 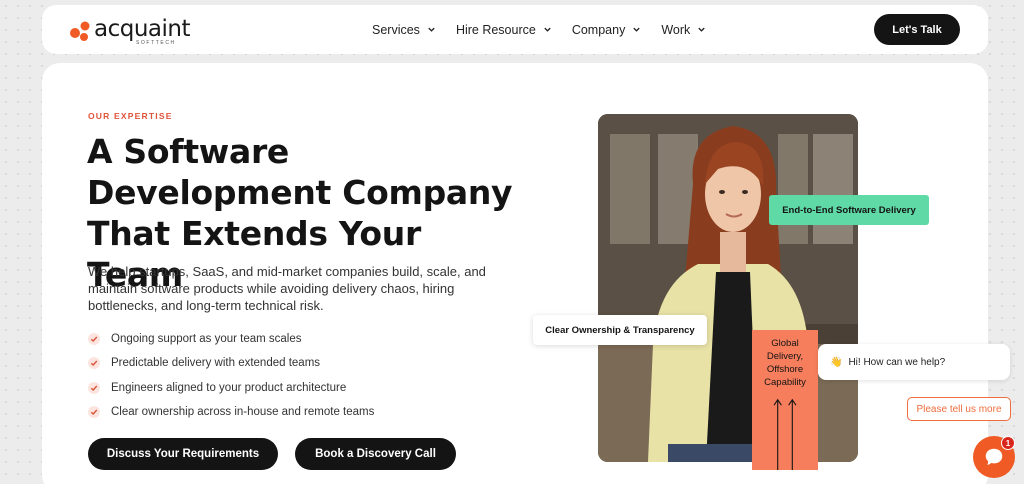 I want to click on nav-item-label: Services, so click(x=396, y=29).